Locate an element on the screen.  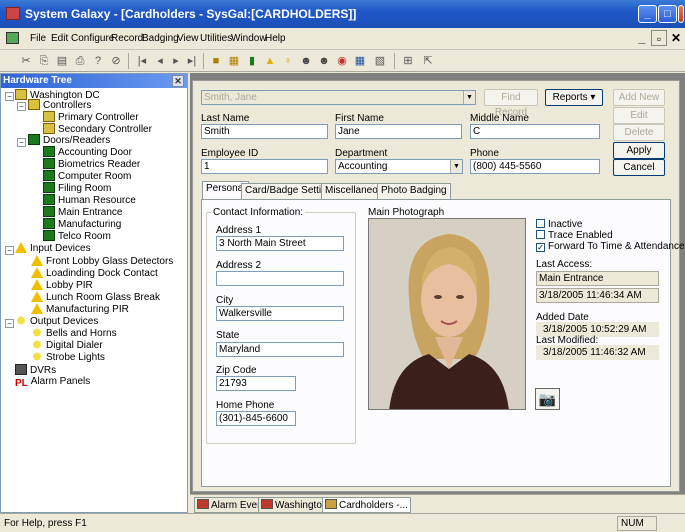
tree-node-human-resource: Human Resource is located at coordinates (89, 200).